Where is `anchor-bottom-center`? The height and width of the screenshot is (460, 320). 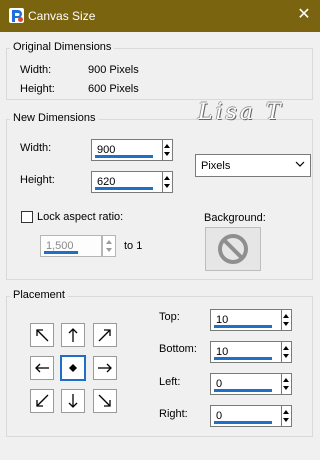
anchor-bottom-center is located at coordinates (73, 401).